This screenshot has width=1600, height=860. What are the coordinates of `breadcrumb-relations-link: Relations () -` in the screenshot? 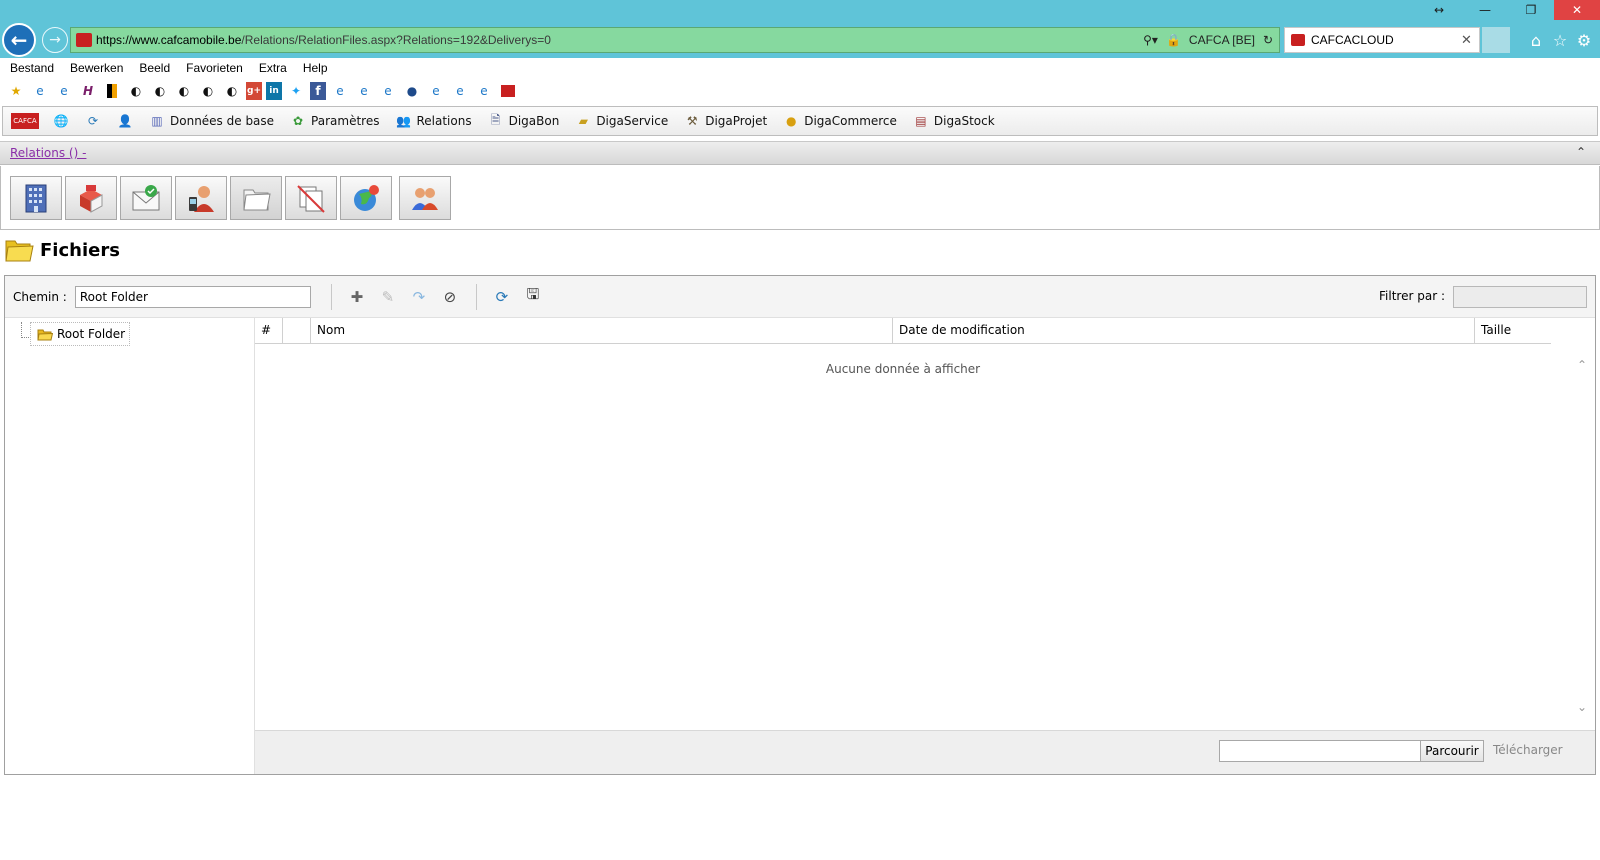 It's located at (48, 153).